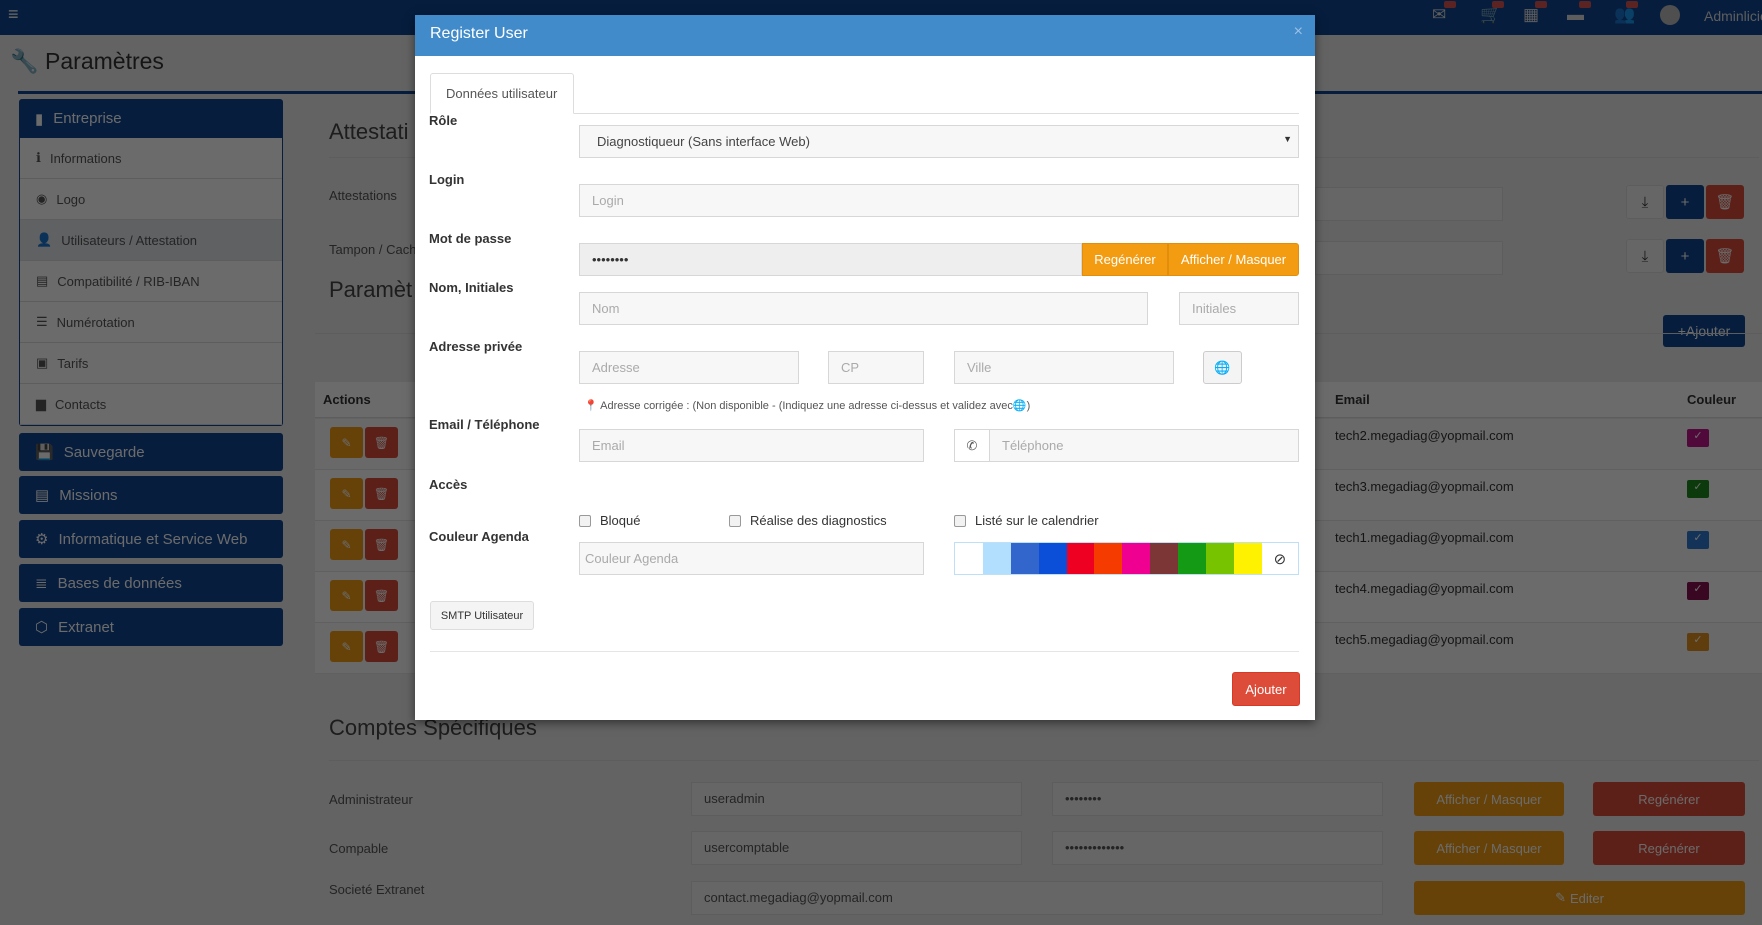 This screenshot has height=925, width=1762. I want to click on edit-button: ✎ Editer, so click(1579, 898).